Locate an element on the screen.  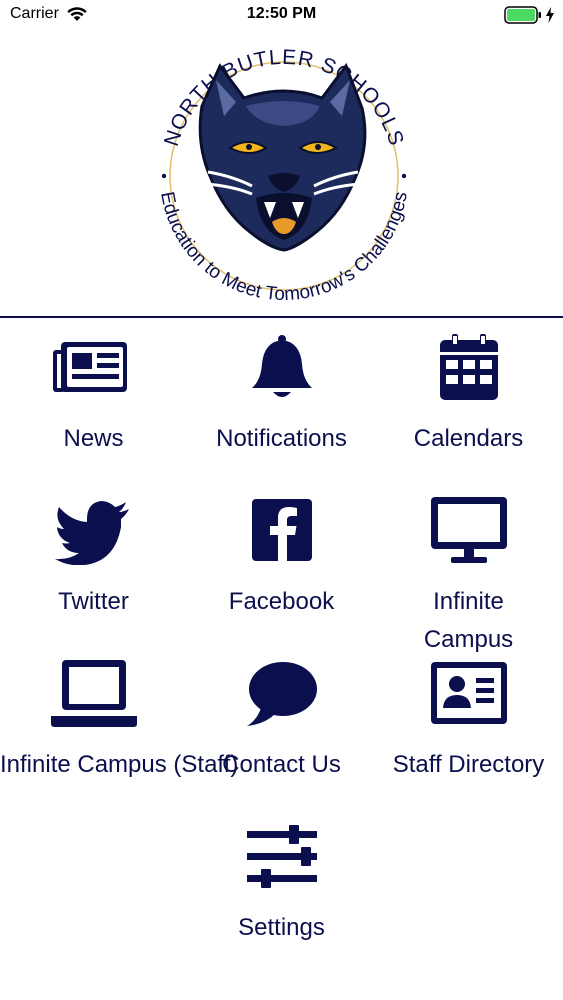
menu-tile-notifications: Notifications is located at coordinates (281, 396).